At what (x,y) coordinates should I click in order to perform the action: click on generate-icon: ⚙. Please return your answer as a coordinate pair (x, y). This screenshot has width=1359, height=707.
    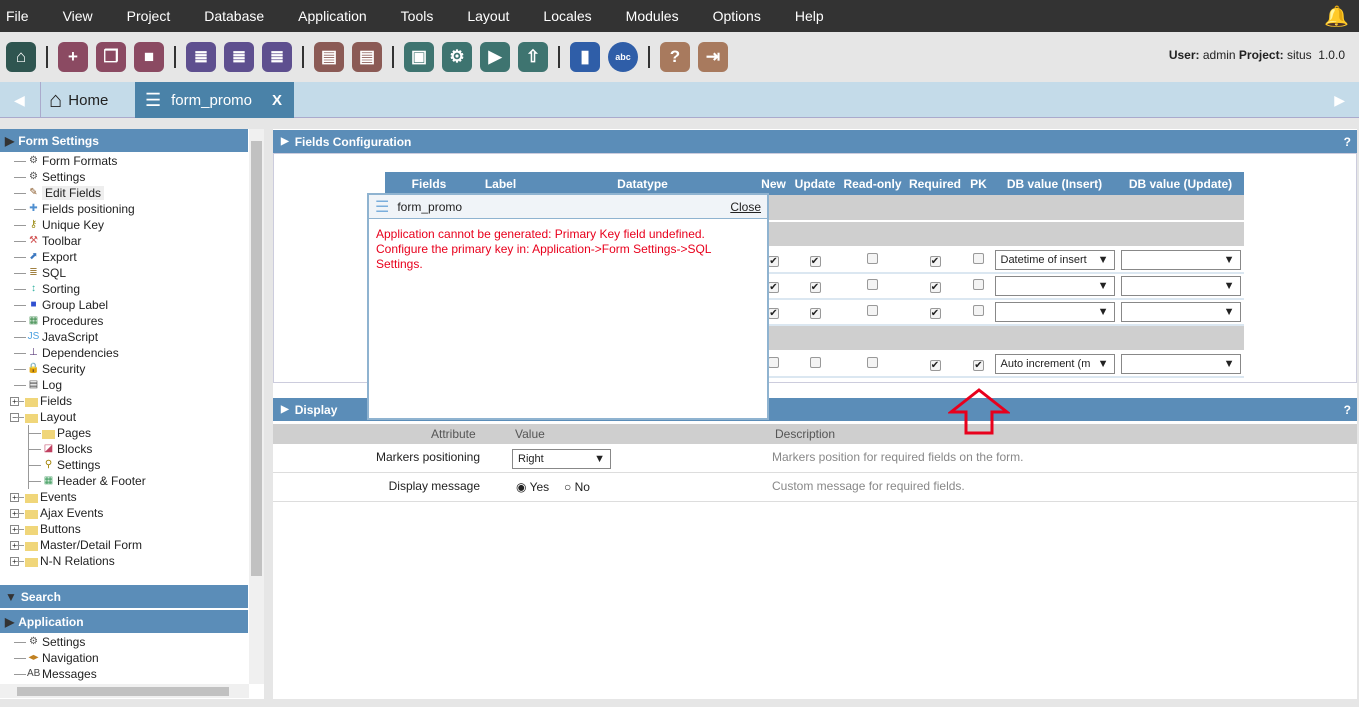
    Looking at the image, I should click on (457, 57).